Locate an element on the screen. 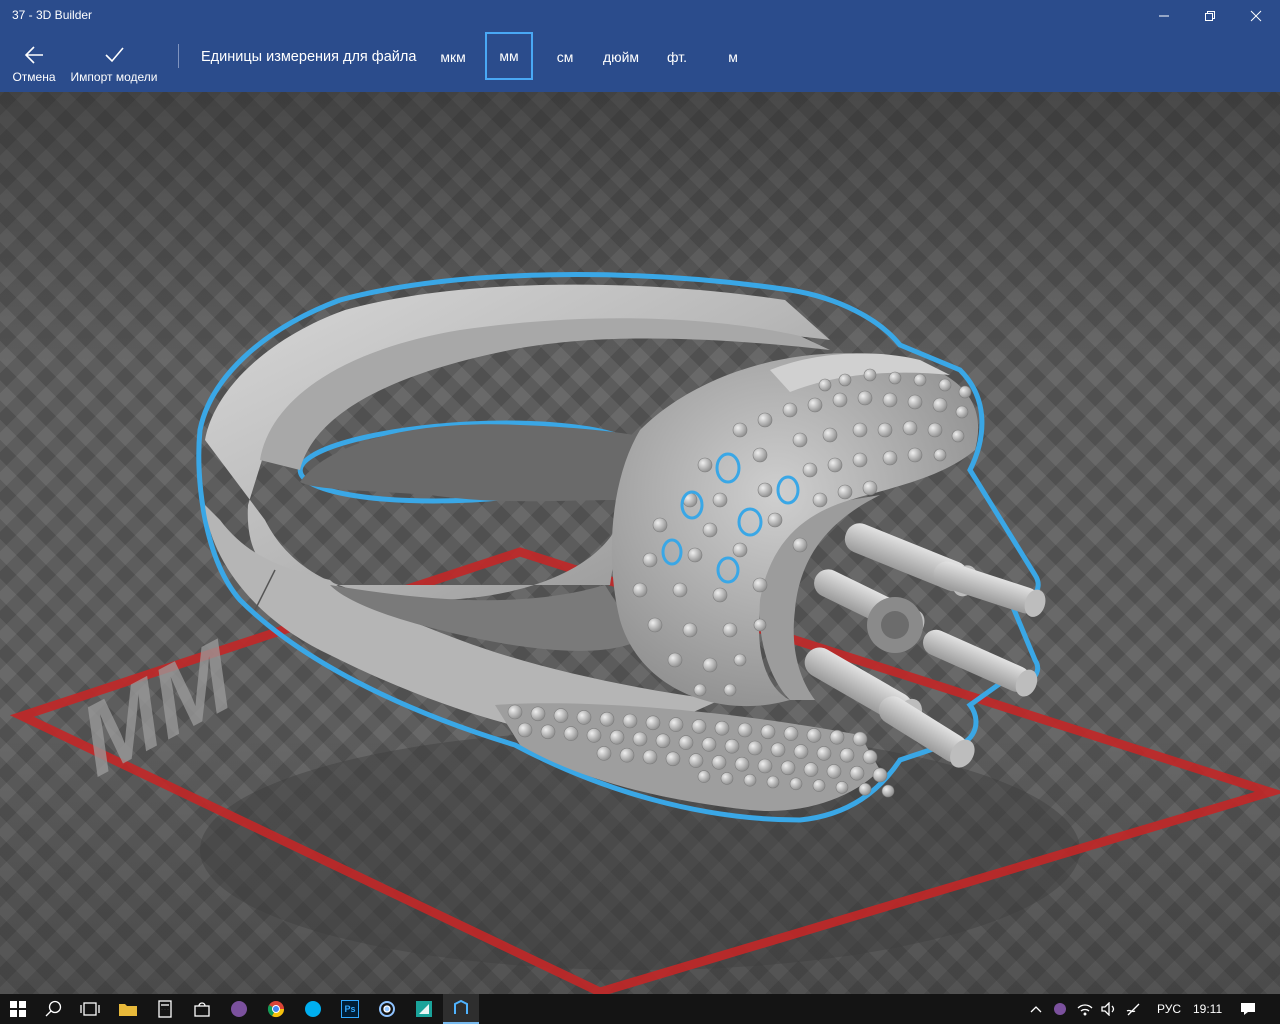  taskbar-photoshop: Ps is located at coordinates (350, 1009).